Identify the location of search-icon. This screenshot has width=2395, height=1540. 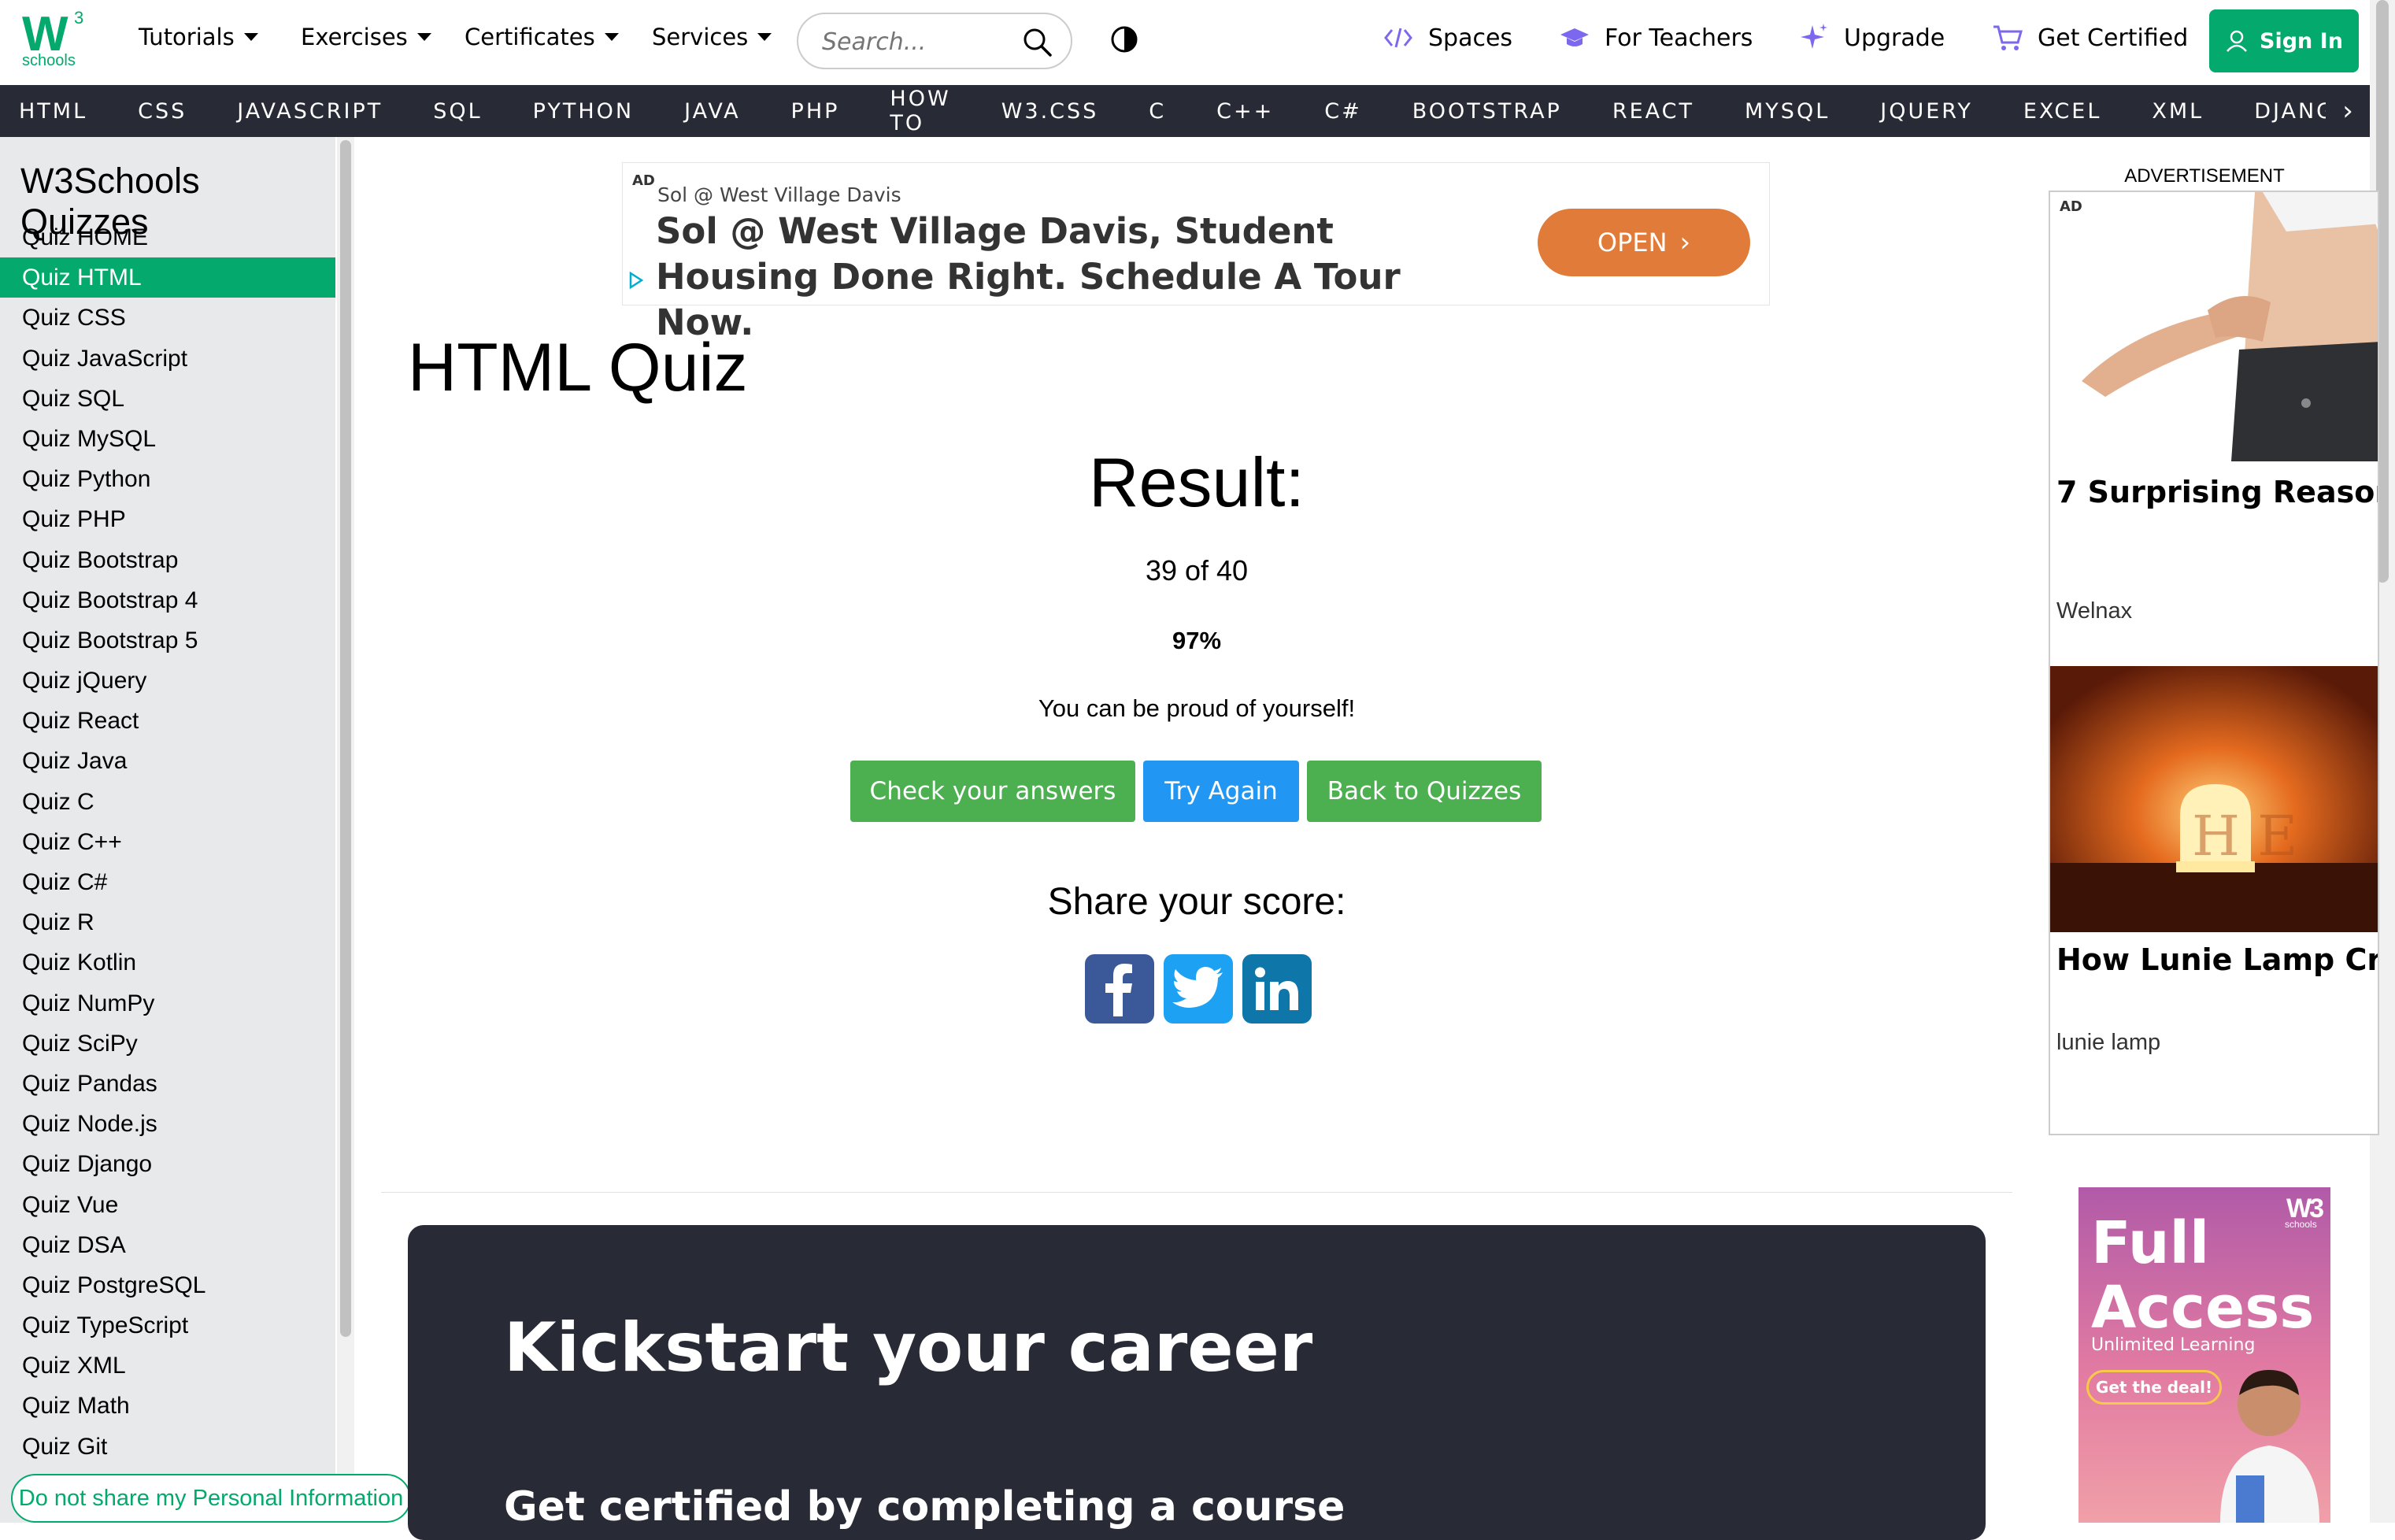
(1037, 42).